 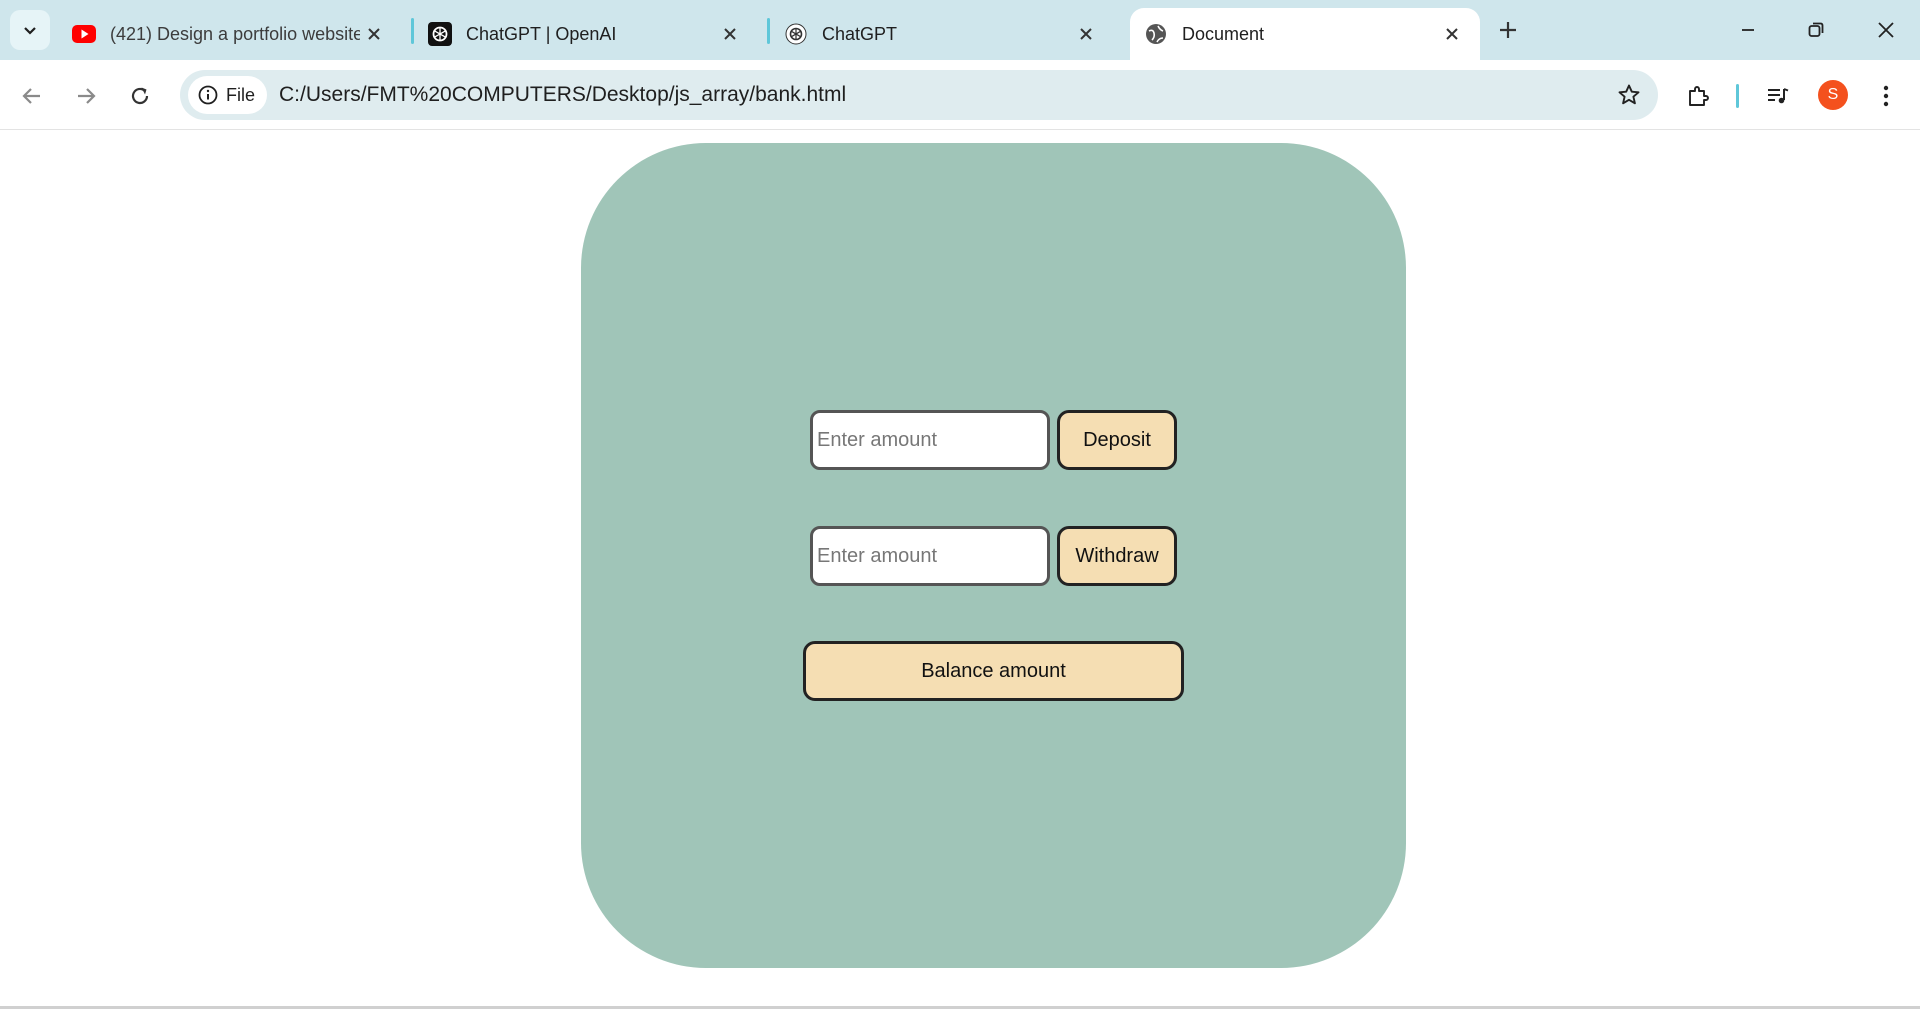 I want to click on menu-button, so click(x=1886, y=96).